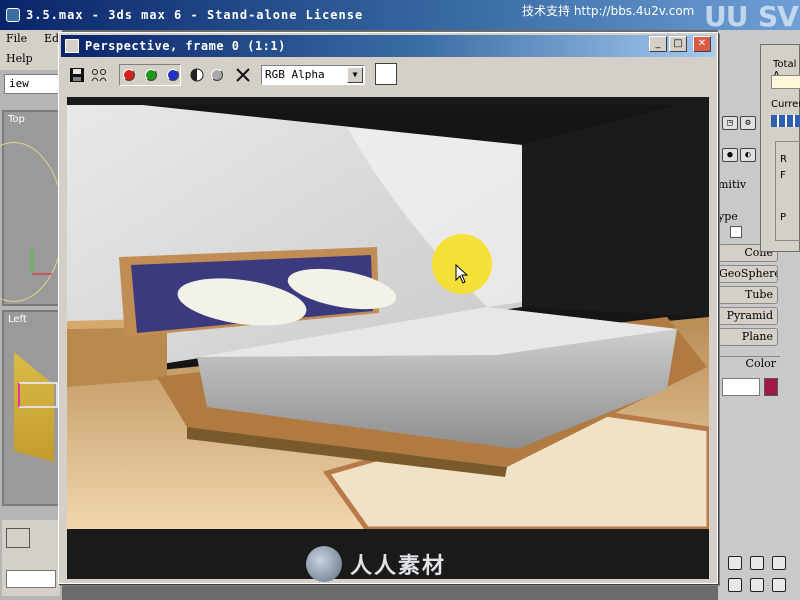 The height and width of the screenshot is (600, 800). I want to click on geosphere-button: GeoSphere, so click(748, 274).